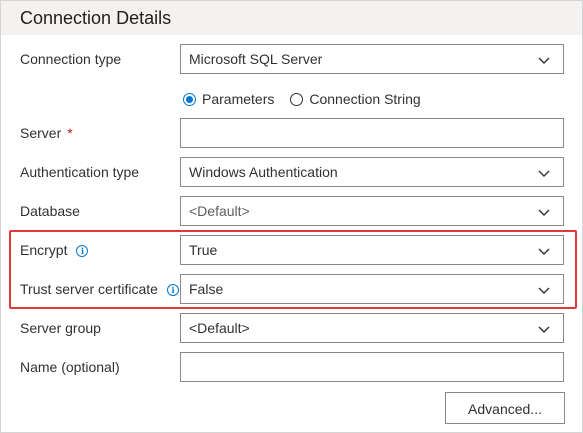 This screenshot has width=583, height=433. I want to click on name-input, so click(372, 367).